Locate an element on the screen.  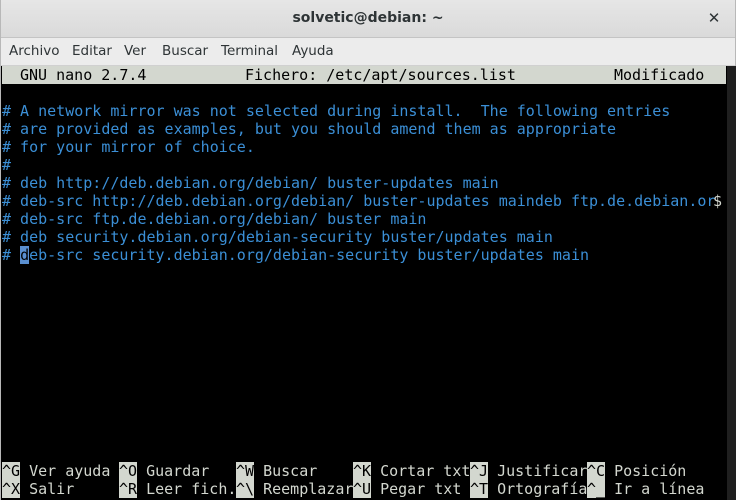
shortcut-label: Ir a línea is located at coordinates (659, 489).